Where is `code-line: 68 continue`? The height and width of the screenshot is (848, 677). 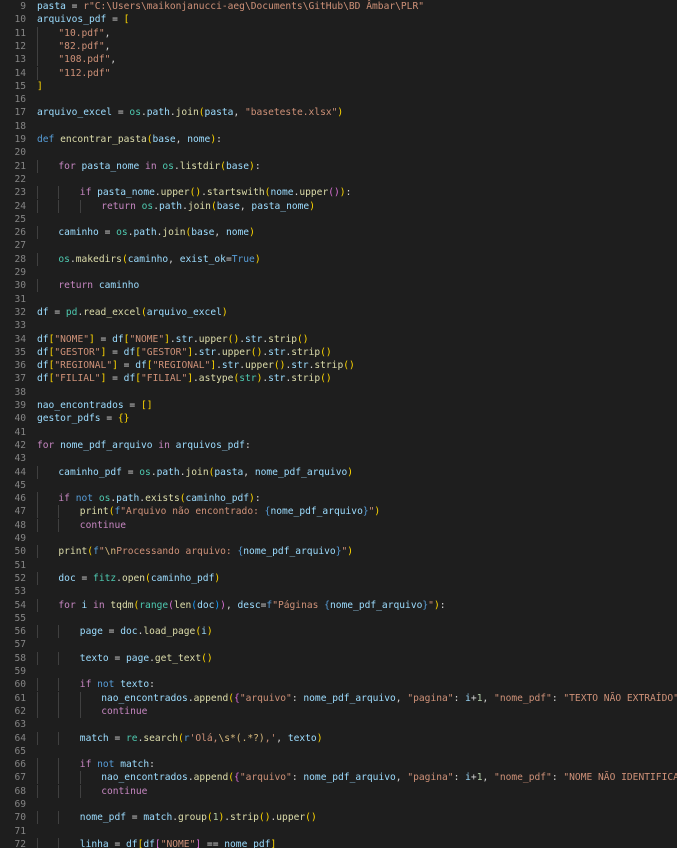
code-line: 68 continue is located at coordinates (338, 791).